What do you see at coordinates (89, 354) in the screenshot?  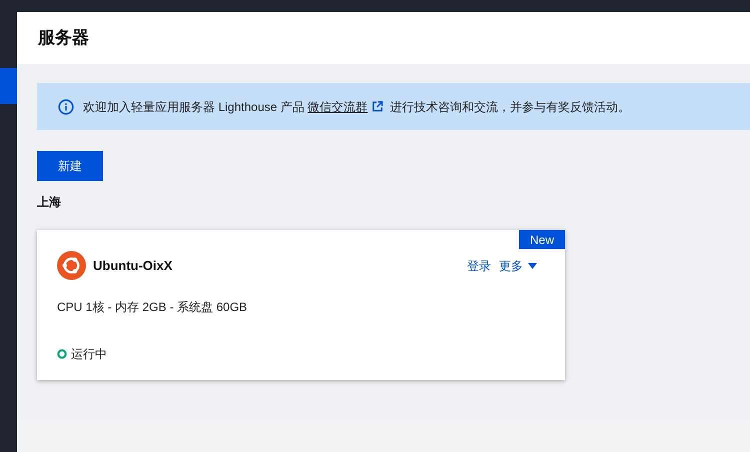 I see `status-text: 运行中` at bounding box center [89, 354].